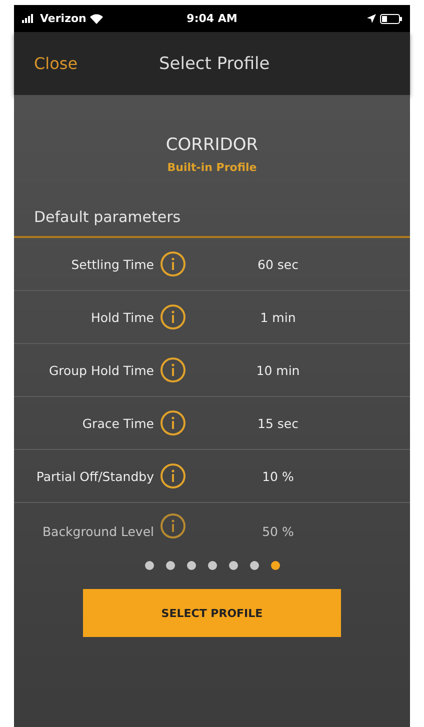 The width and height of the screenshot is (424, 727). I want to click on parameter-value: 60 sec, so click(278, 264).